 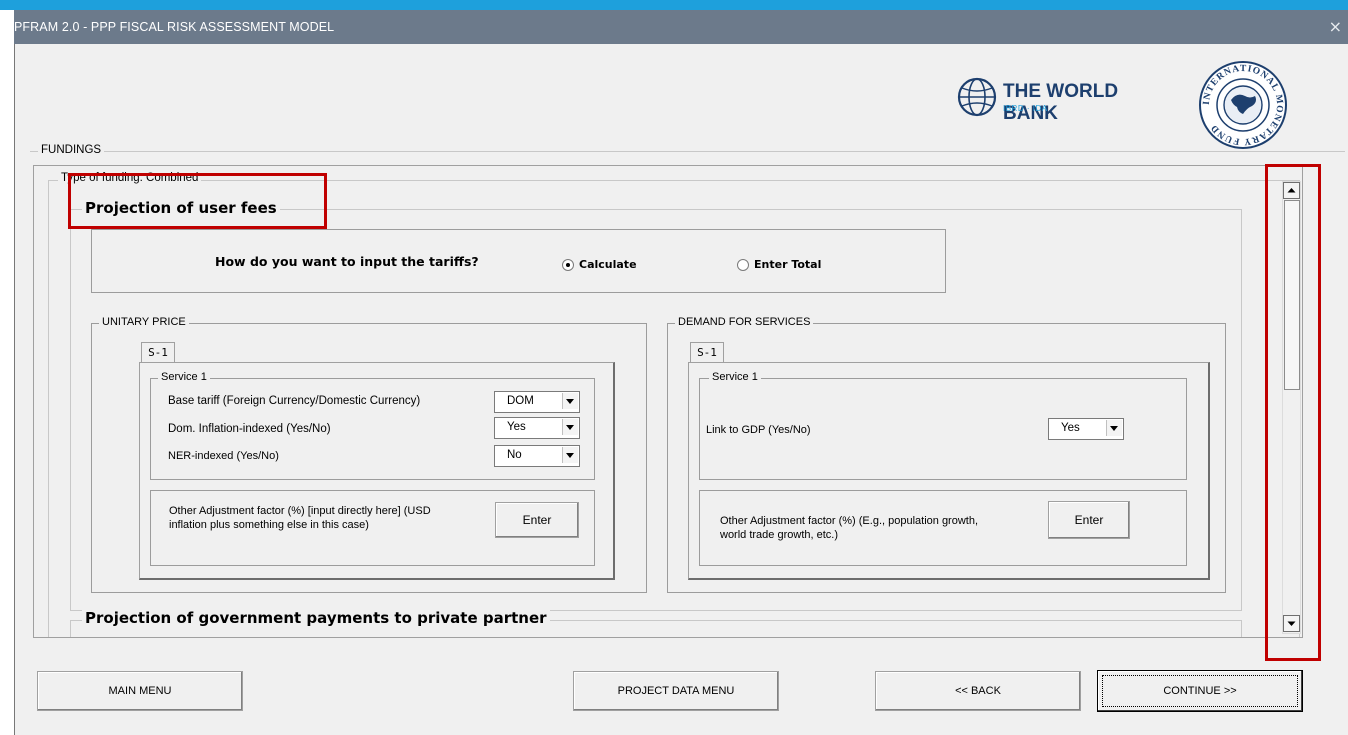 I want to click on main-menu-button: MAIN MENU, so click(x=140, y=691).